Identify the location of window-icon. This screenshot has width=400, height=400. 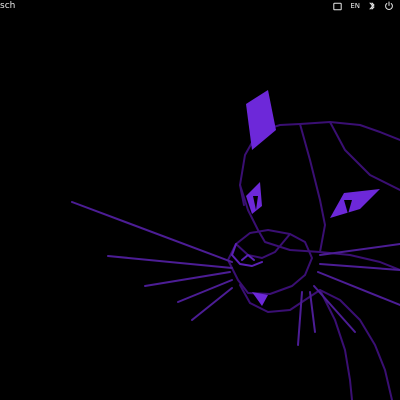
(338, 6).